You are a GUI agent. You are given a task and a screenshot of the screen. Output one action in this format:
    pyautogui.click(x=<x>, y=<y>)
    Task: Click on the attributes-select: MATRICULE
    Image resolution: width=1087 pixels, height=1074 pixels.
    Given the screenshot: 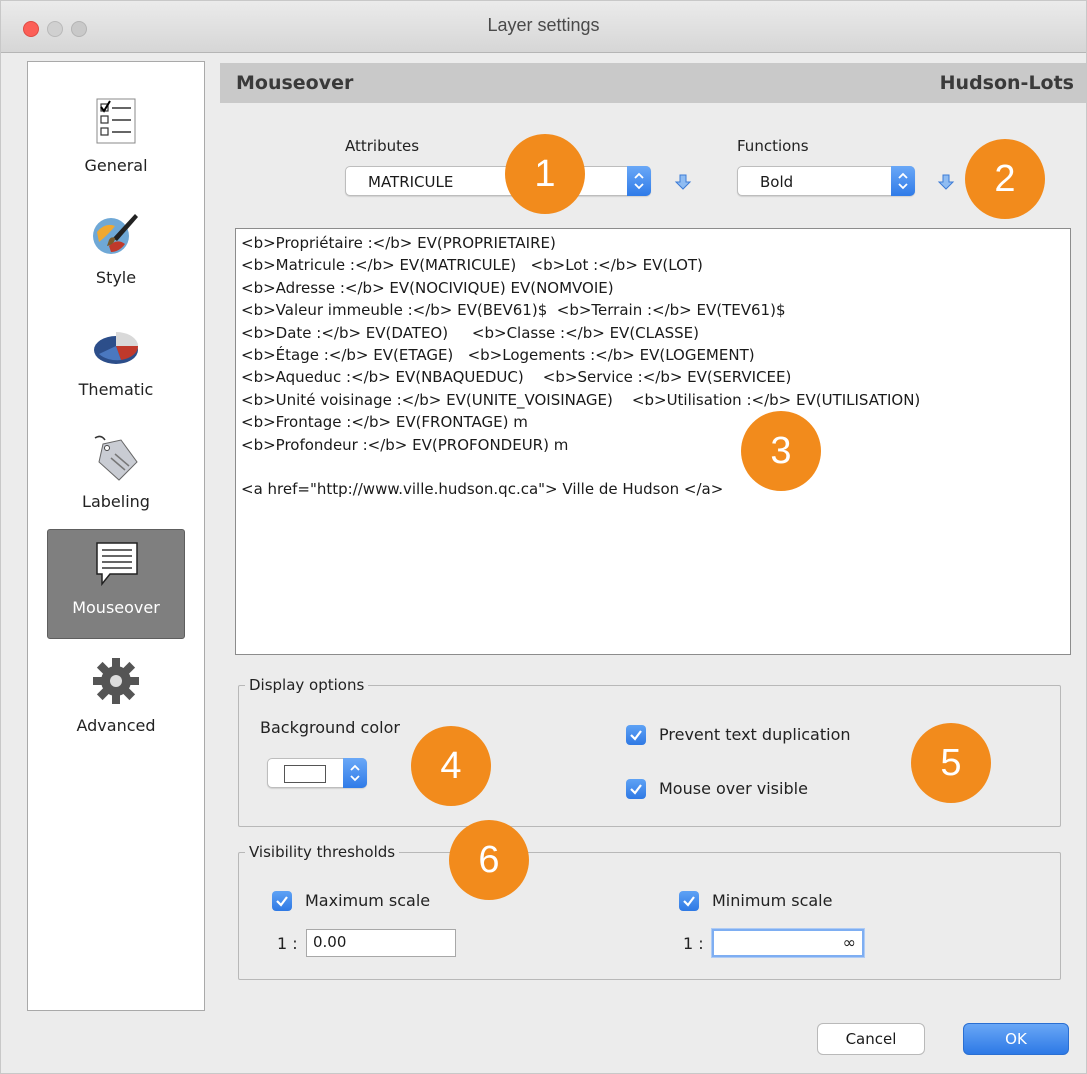 What is the action you would take?
    pyautogui.click(x=498, y=181)
    